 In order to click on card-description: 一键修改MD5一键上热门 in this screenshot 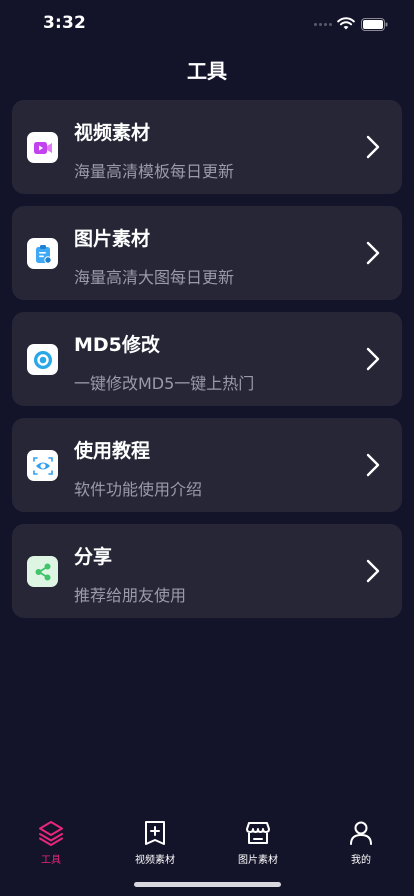, I will do `click(164, 383)`.